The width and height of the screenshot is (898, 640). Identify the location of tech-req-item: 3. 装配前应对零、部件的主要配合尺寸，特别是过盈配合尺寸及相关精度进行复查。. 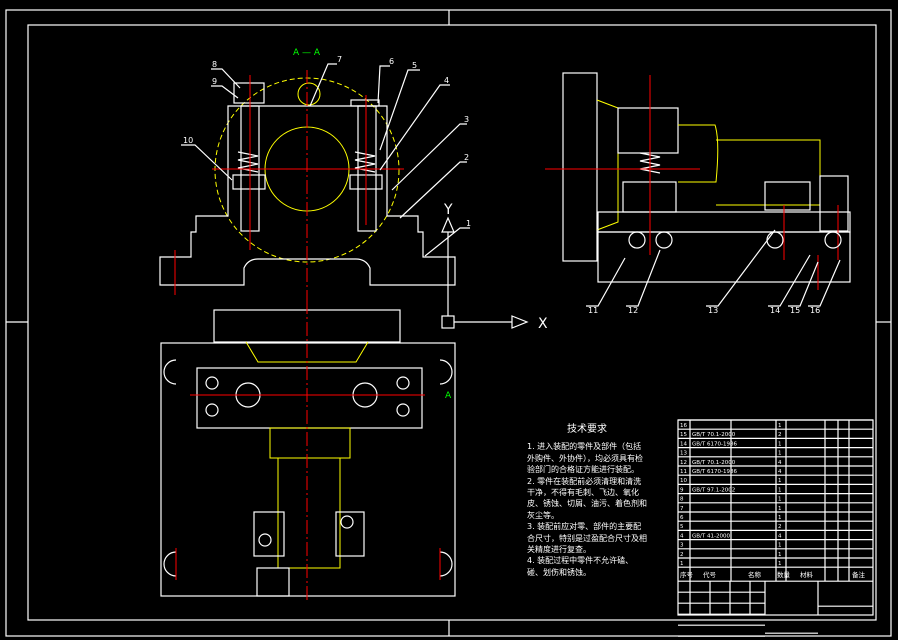
(587, 538).